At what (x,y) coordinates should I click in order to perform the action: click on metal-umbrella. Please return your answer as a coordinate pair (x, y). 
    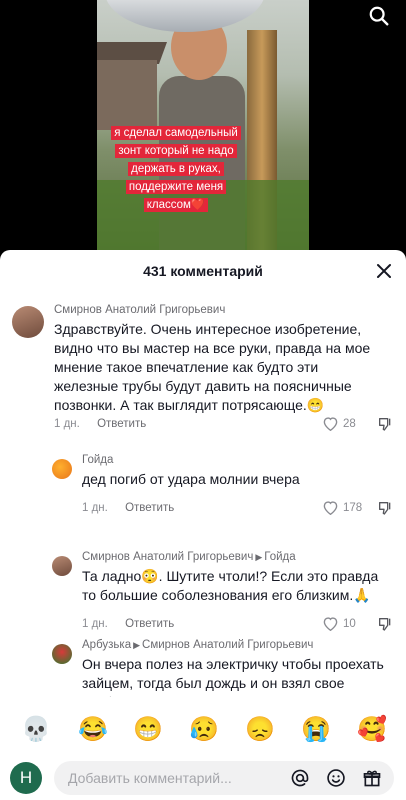
    Looking at the image, I should click on (185, 16).